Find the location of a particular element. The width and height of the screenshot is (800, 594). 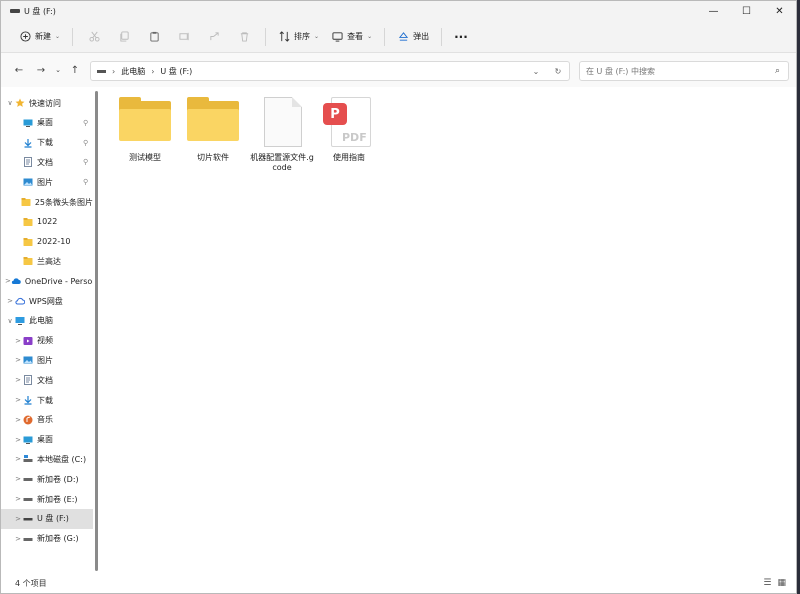

large-icons-view-icon: ▦ is located at coordinates (781, 583).